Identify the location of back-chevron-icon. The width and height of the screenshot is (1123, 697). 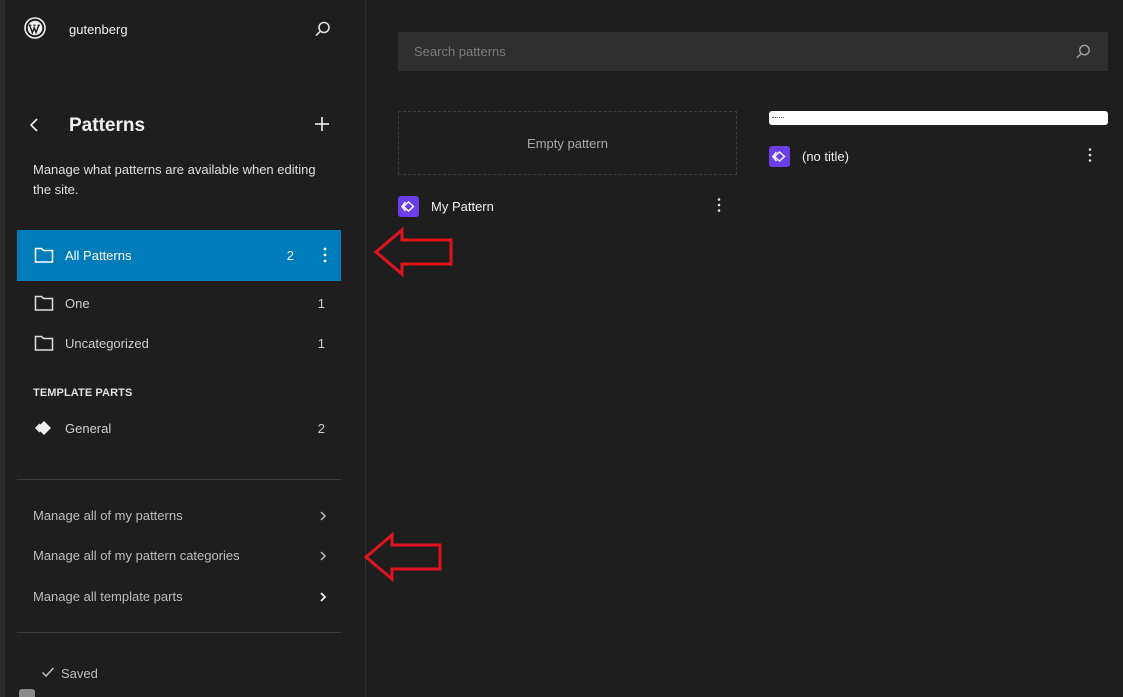
(35, 125).